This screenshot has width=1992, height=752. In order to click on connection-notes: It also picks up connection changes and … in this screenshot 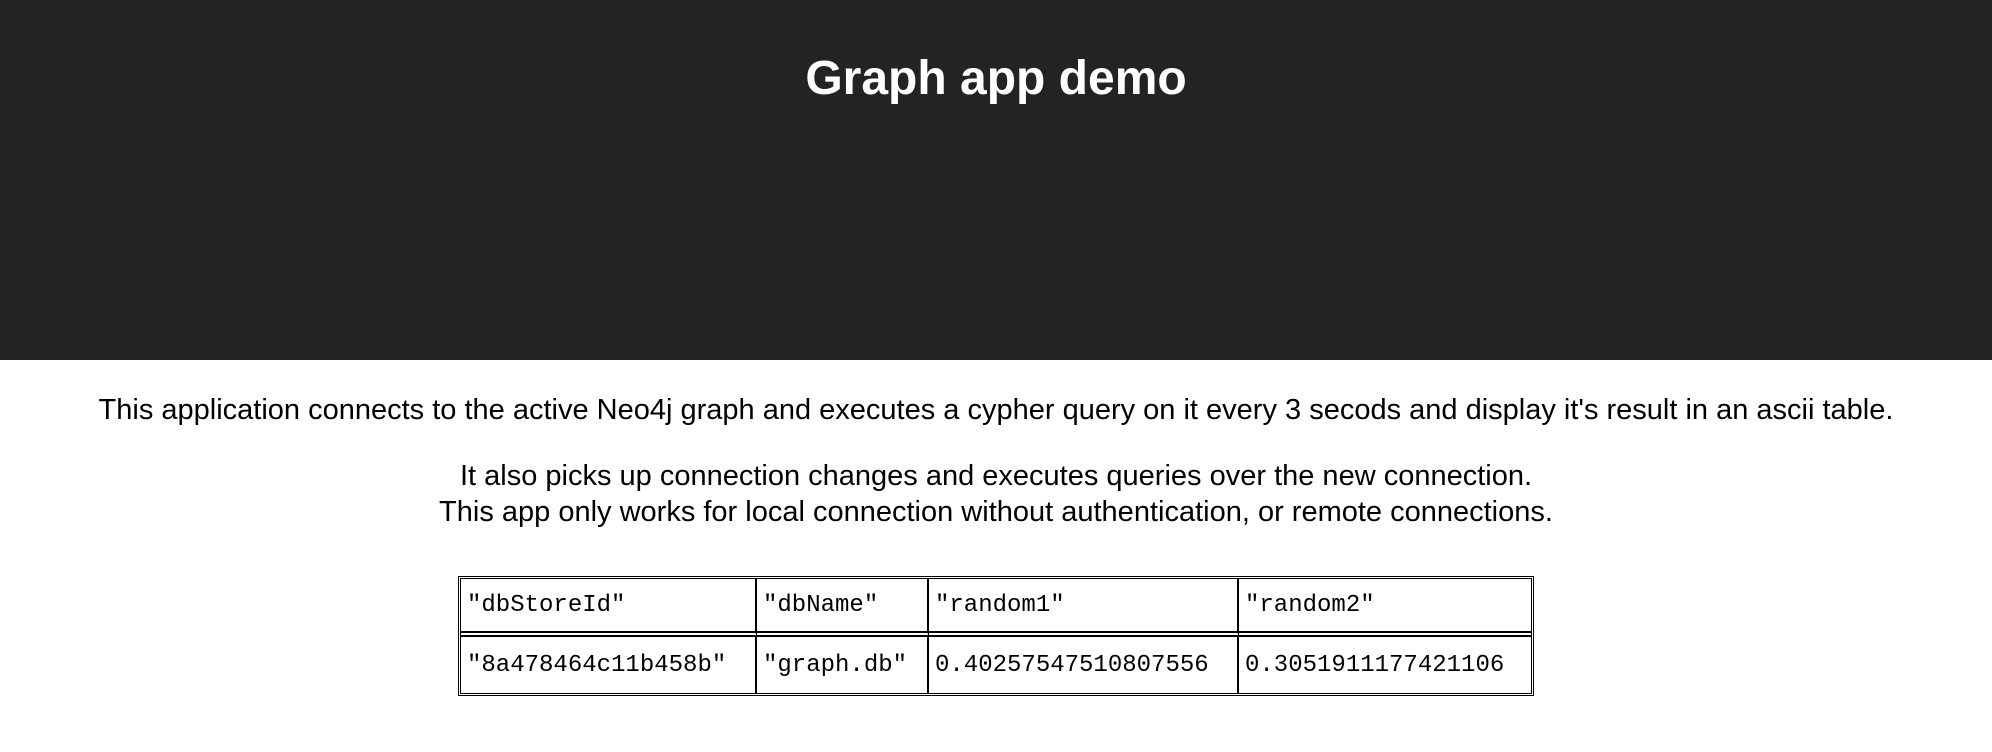, I will do `click(996, 480)`.